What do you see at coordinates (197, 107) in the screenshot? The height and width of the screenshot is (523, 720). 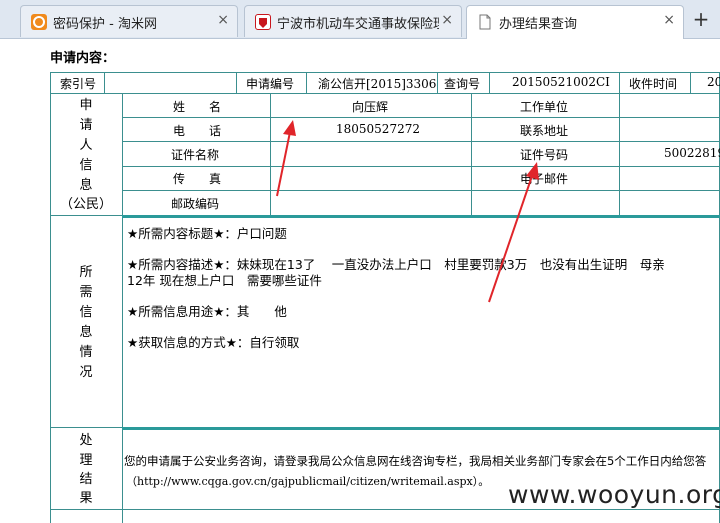 I see `name-label: 姓 名` at bounding box center [197, 107].